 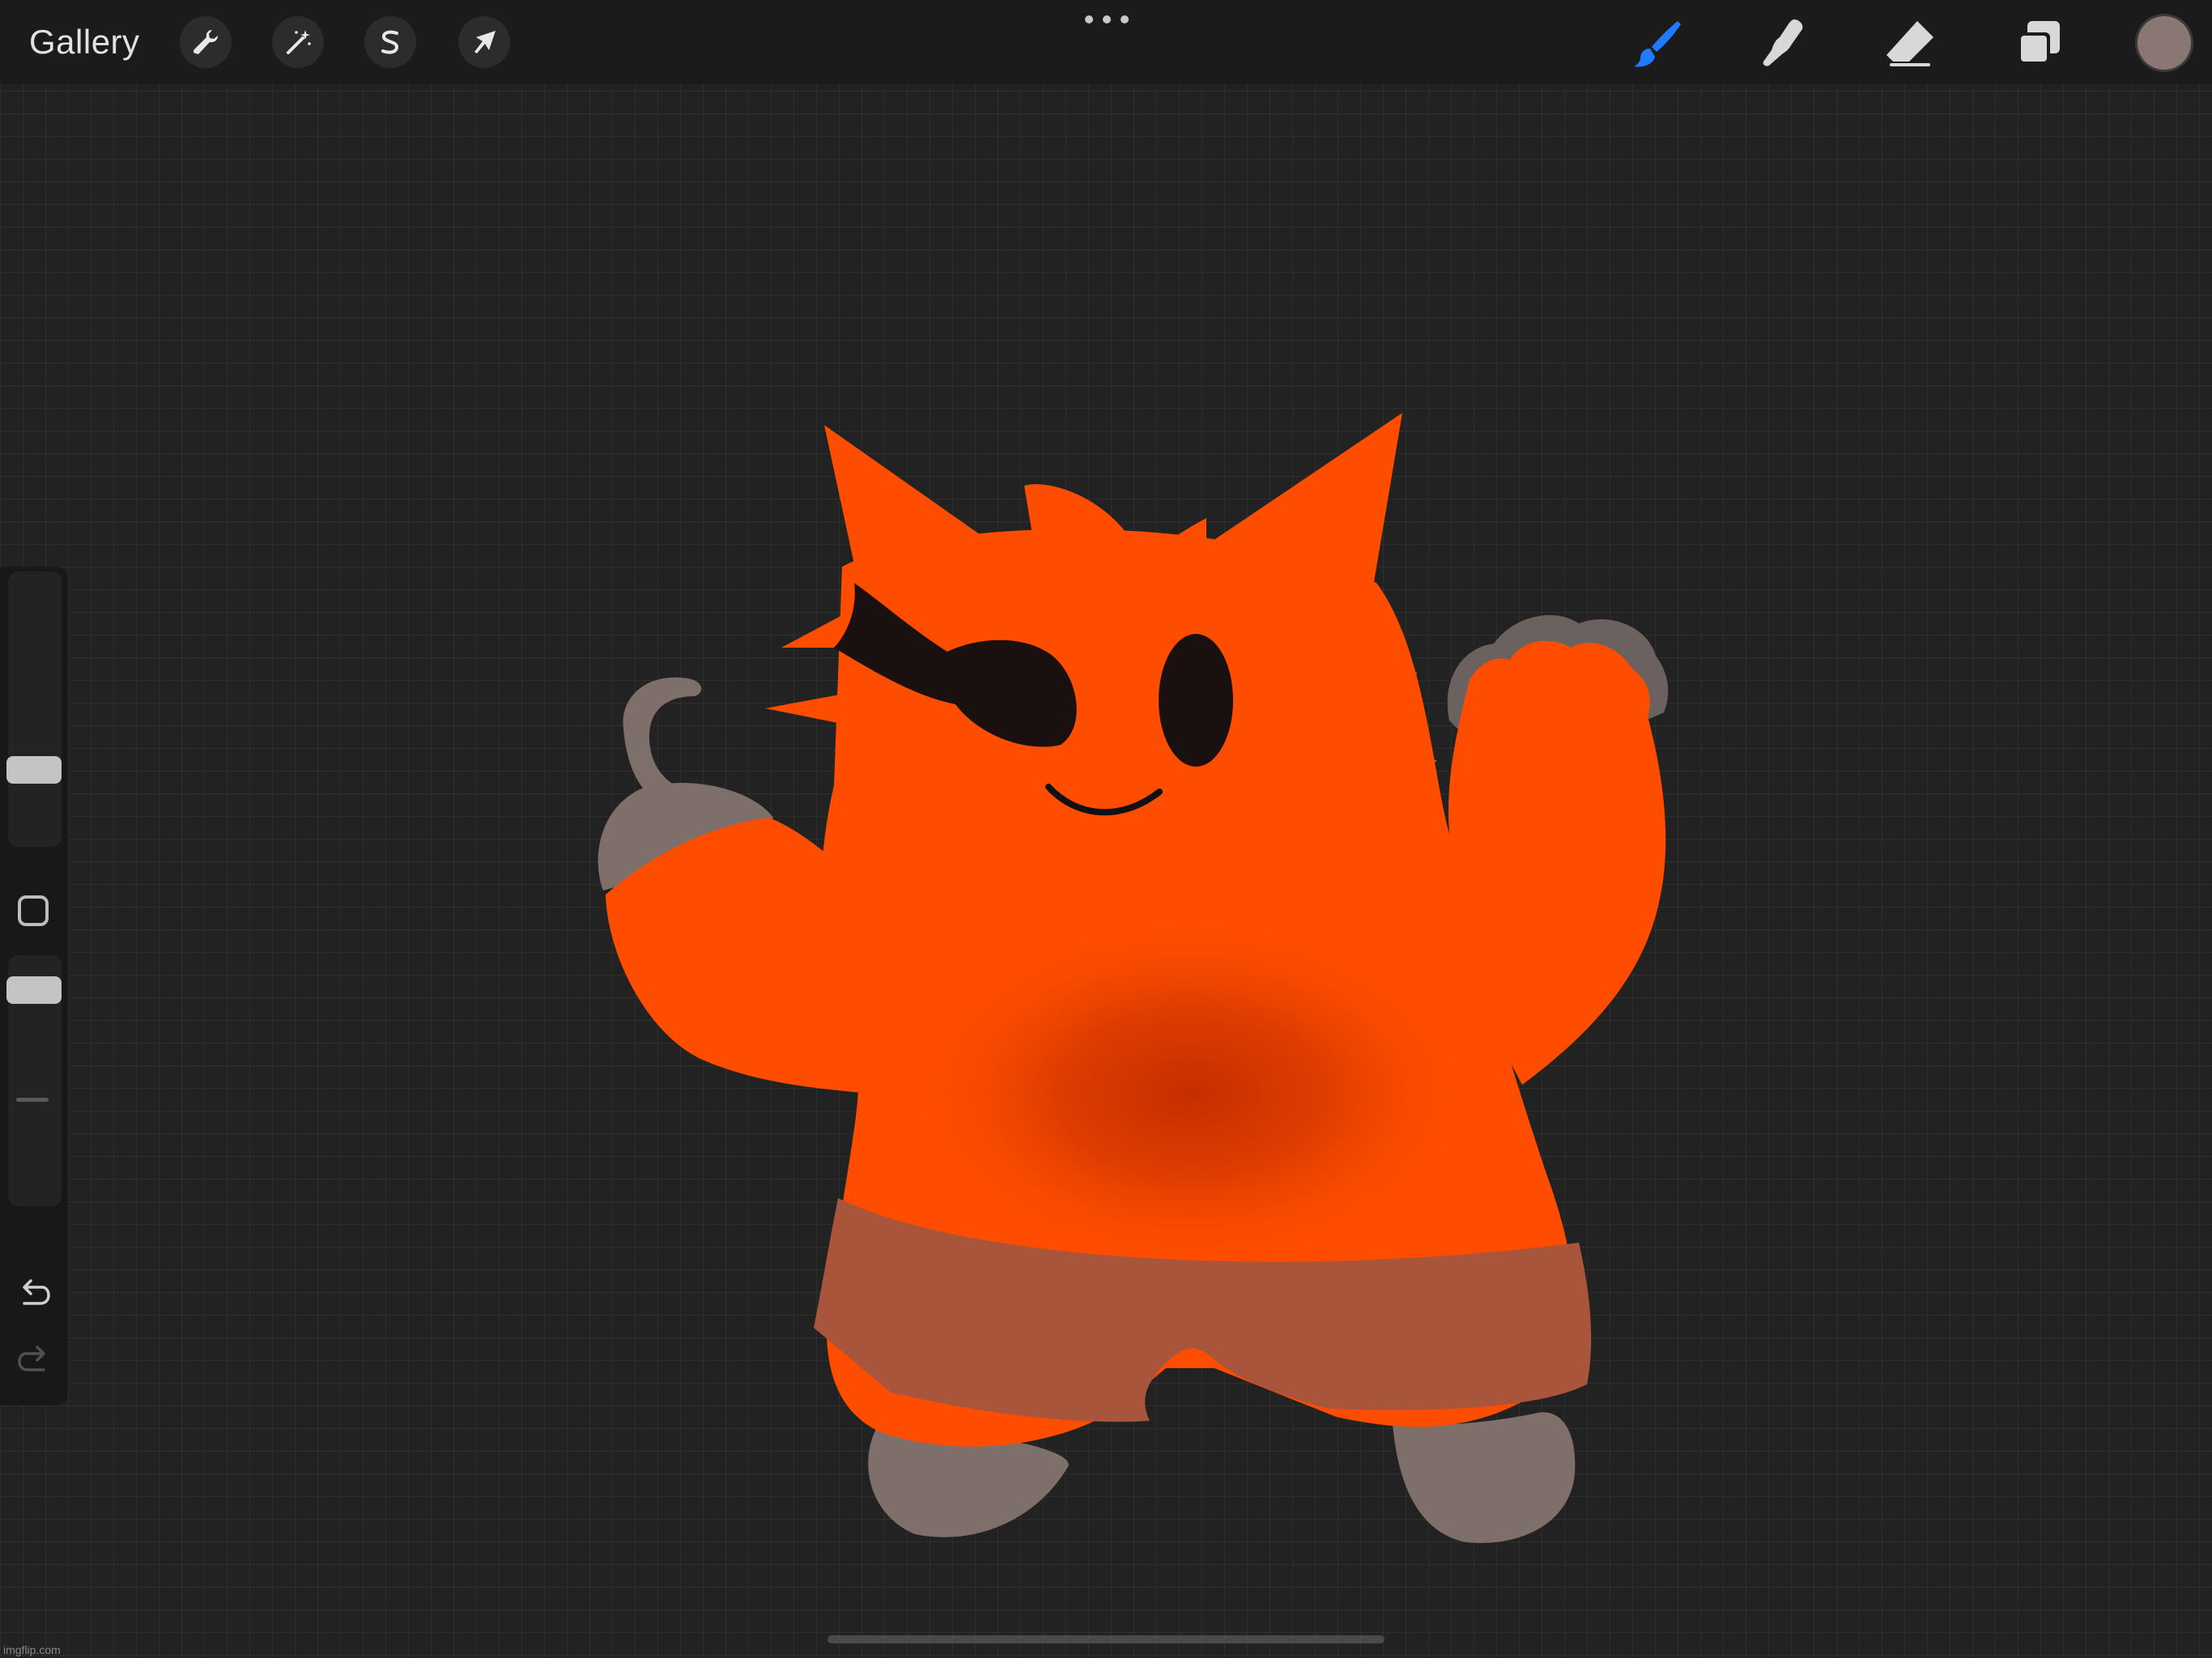 What do you see at coordinates (34, 709) in the screenshot?
I see `brush-size-slider` at bounding box center [34, 709].